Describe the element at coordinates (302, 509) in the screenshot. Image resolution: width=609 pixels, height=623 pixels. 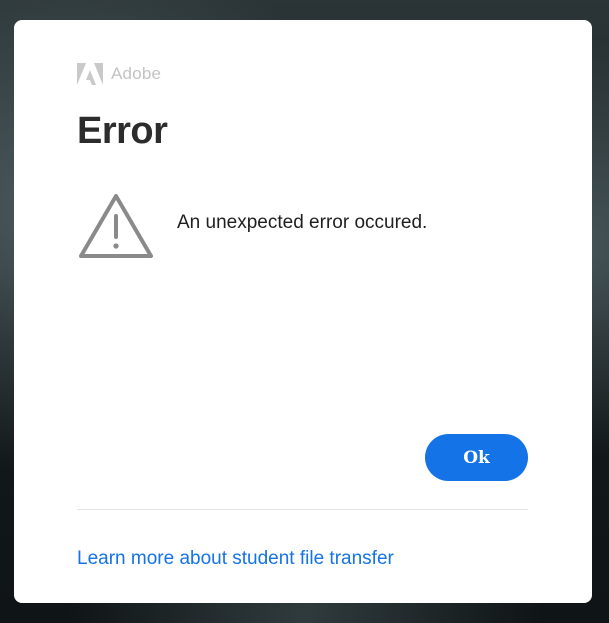
I see `divider` at that location.